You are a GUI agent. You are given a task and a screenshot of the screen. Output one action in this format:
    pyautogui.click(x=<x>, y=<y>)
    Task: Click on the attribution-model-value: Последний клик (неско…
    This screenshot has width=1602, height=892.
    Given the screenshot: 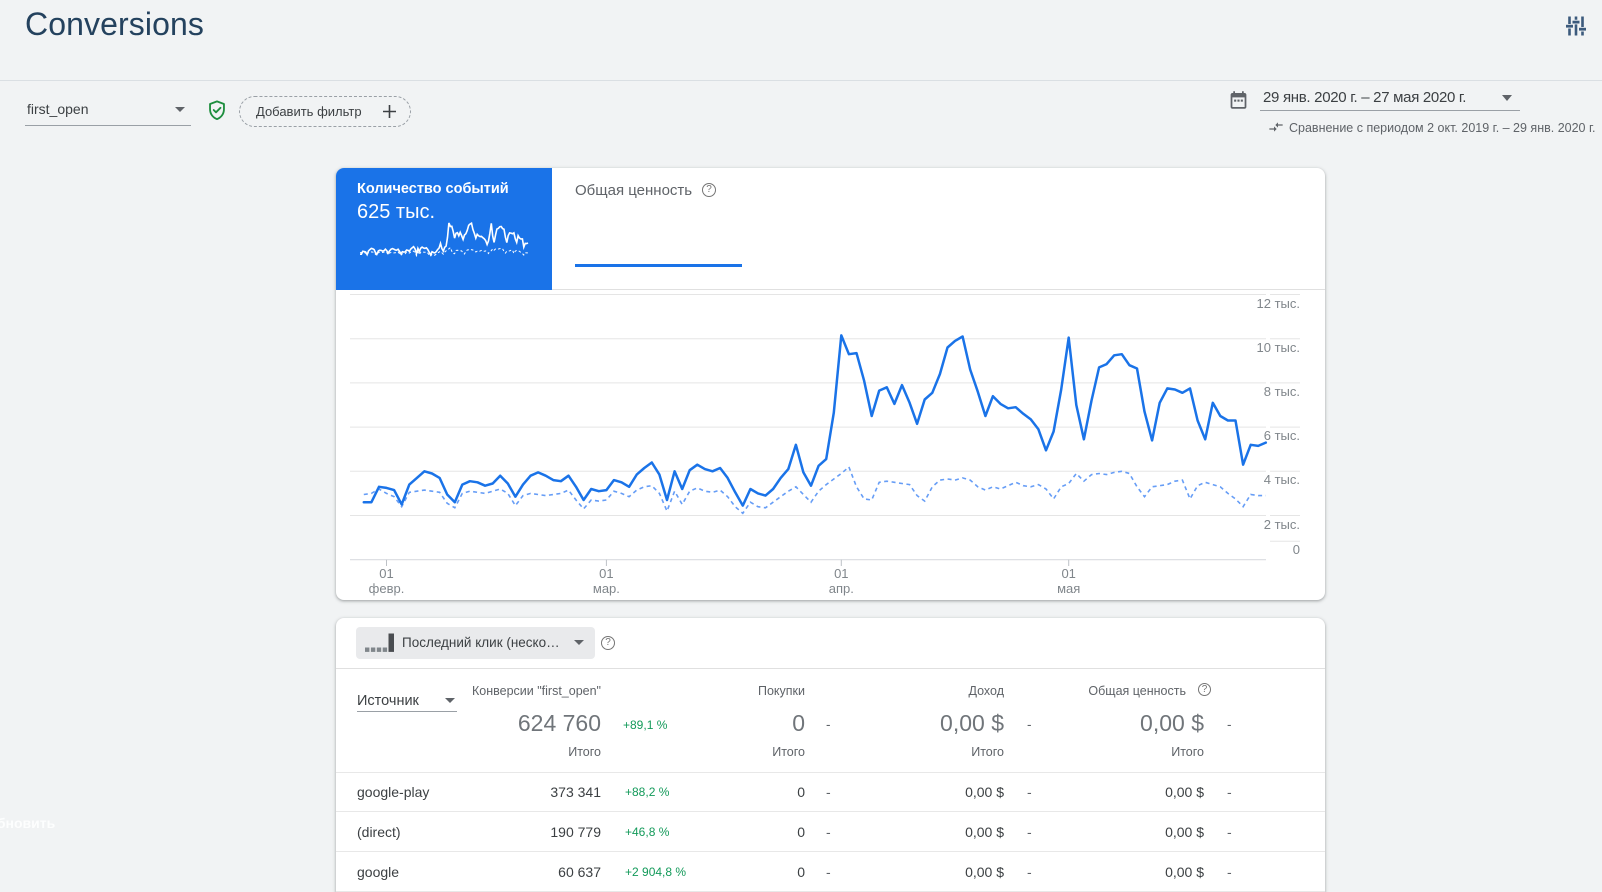 What is the action you would take?
    pyautogui.click(x=481, y=642)
    